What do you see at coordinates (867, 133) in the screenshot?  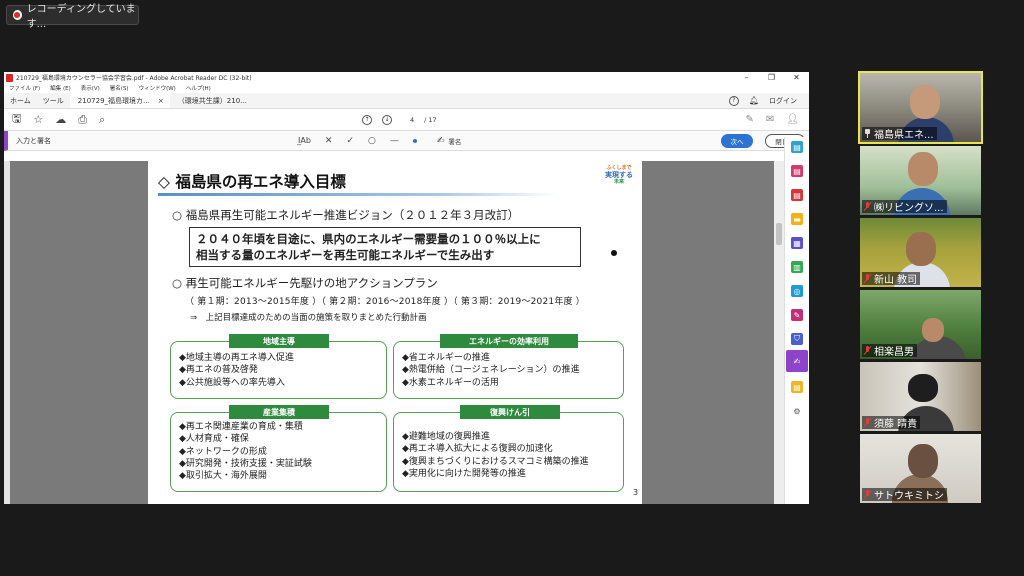 I see `pin-icon` at bounding box center [867, 133].